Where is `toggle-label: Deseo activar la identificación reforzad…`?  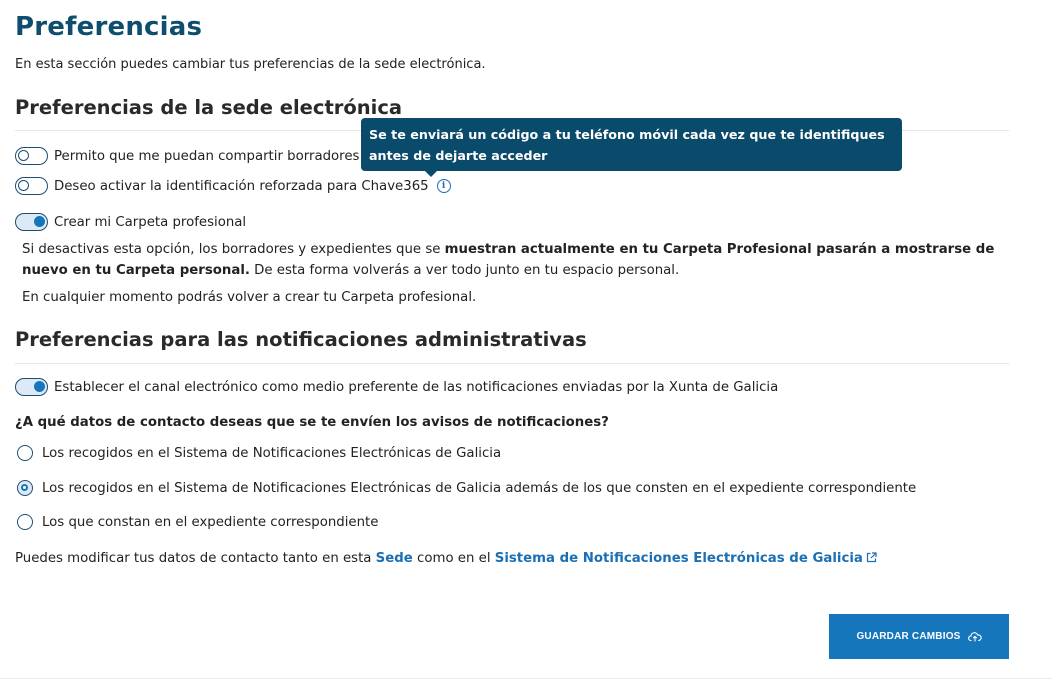
toggle-label: Deseo activar la identificación reforzad… is located at coordinates (241, 186).